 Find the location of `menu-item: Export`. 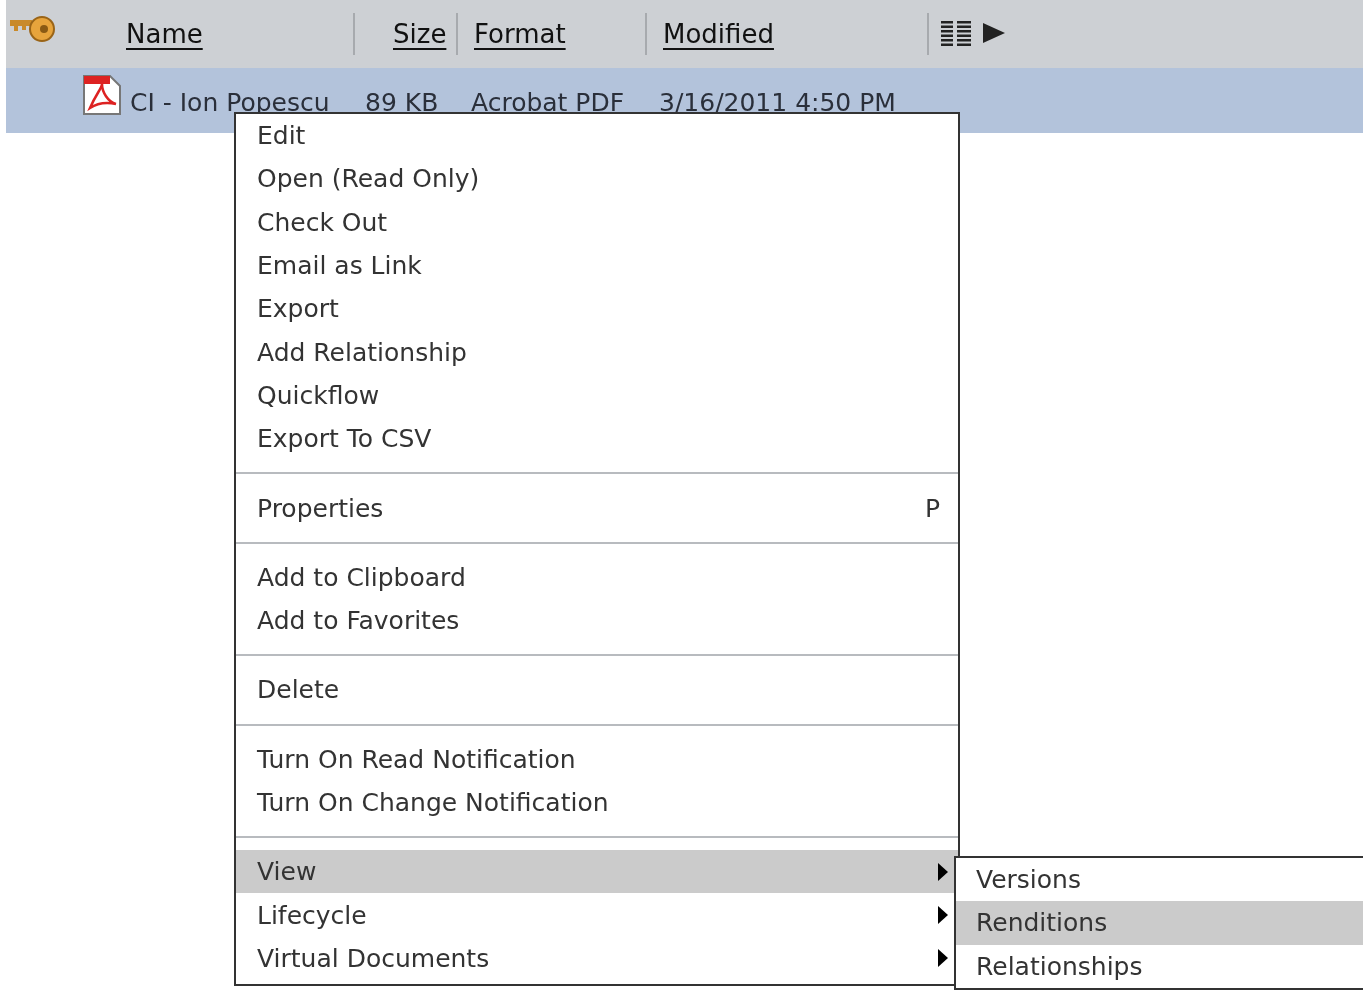

menu-item: Export is located at coordinates (597, 309).